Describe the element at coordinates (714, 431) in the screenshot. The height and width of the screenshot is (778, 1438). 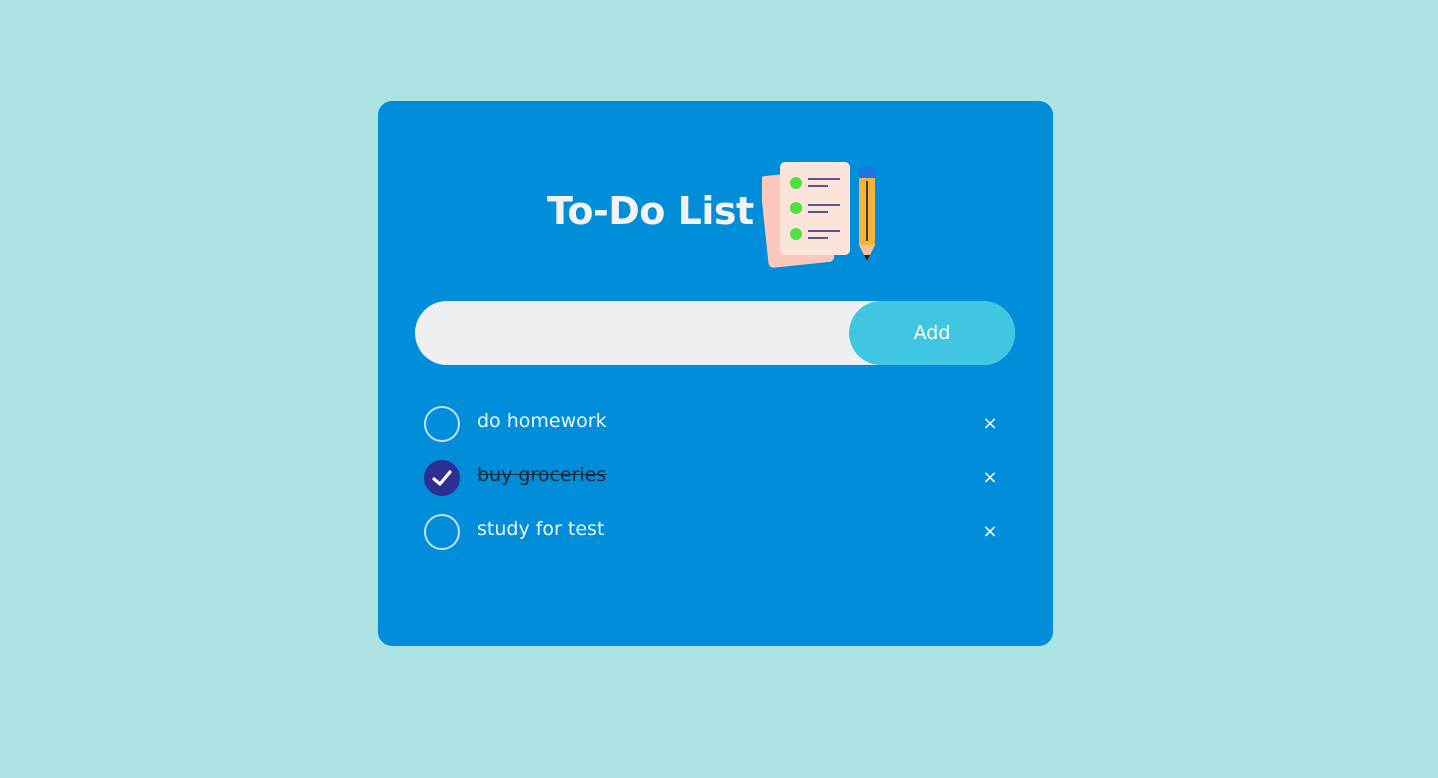
I see `task-item: do homework ×` at that location.